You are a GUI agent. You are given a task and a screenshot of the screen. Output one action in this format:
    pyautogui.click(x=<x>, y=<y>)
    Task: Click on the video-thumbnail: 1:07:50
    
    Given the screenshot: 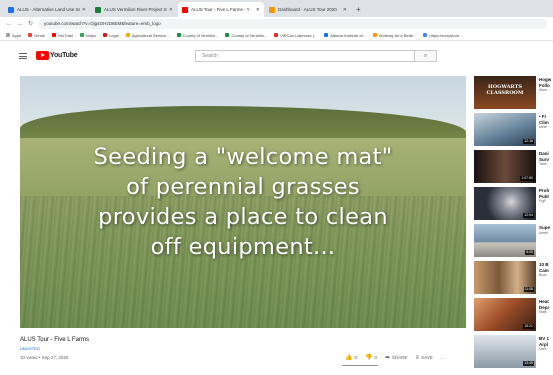 What is the action you would take?
    pyautogui.click(x=505, y=166)
    